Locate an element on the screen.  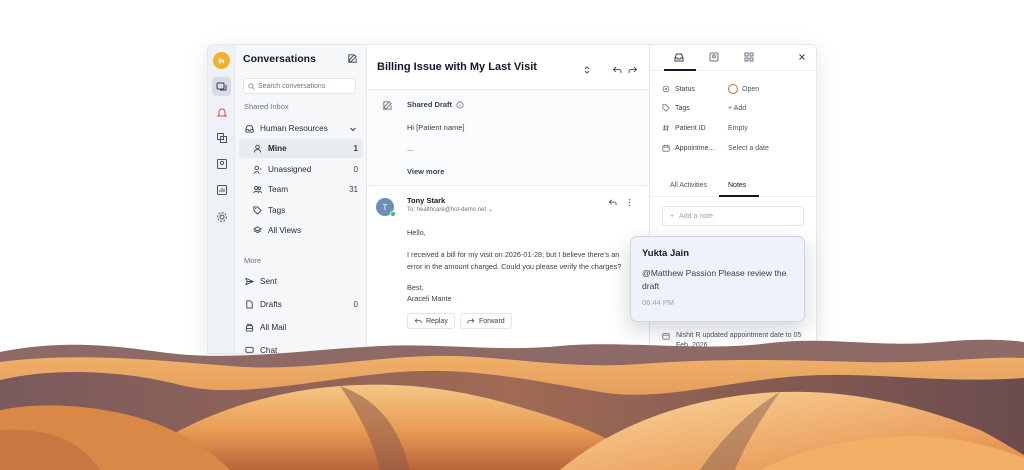
more-options-icon is located at coordinates (629, 202).